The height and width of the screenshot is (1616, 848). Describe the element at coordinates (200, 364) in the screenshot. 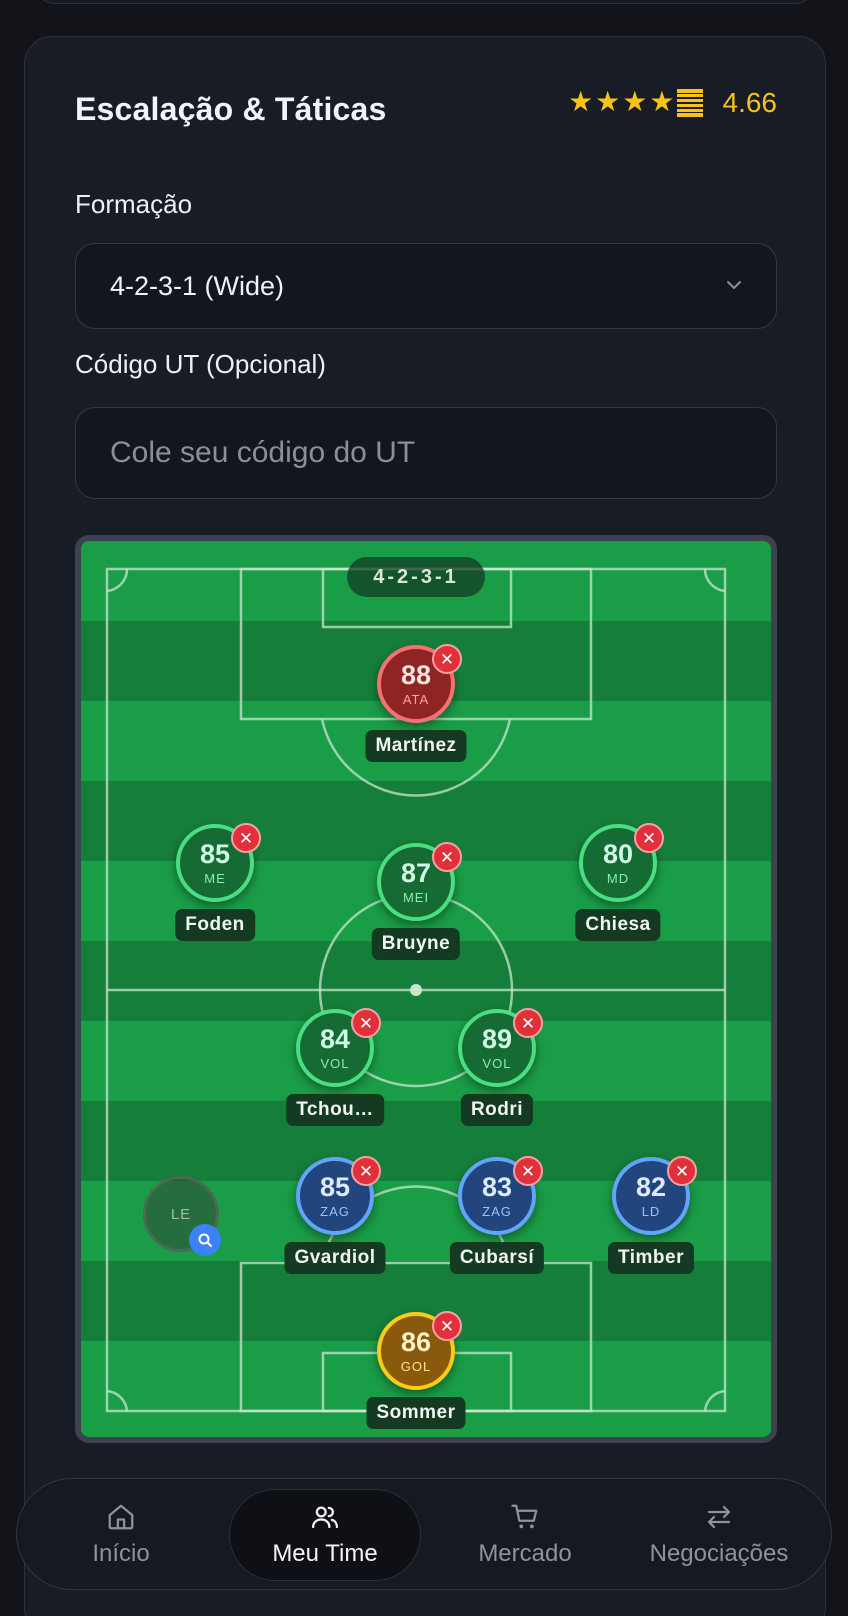

I see `ut-code-label: Código UT (Opcional)` at that location.